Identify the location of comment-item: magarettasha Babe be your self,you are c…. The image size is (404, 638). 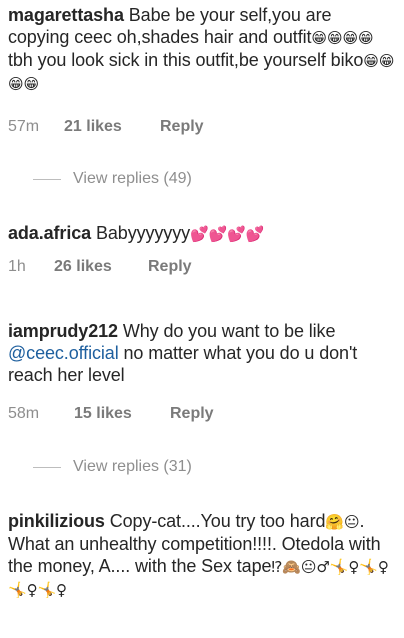
(202, 49).